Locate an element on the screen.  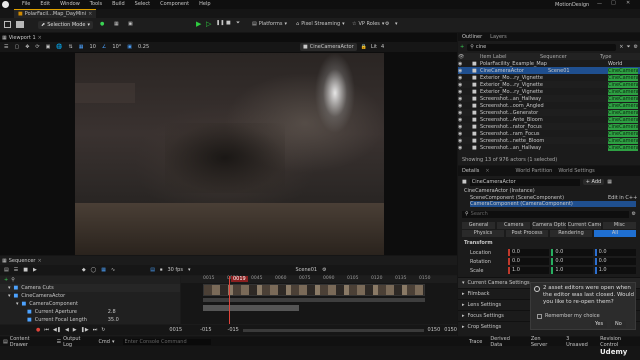
camera-pilot-button: ■ CineCameraActor is located at coordinates (328, 47).